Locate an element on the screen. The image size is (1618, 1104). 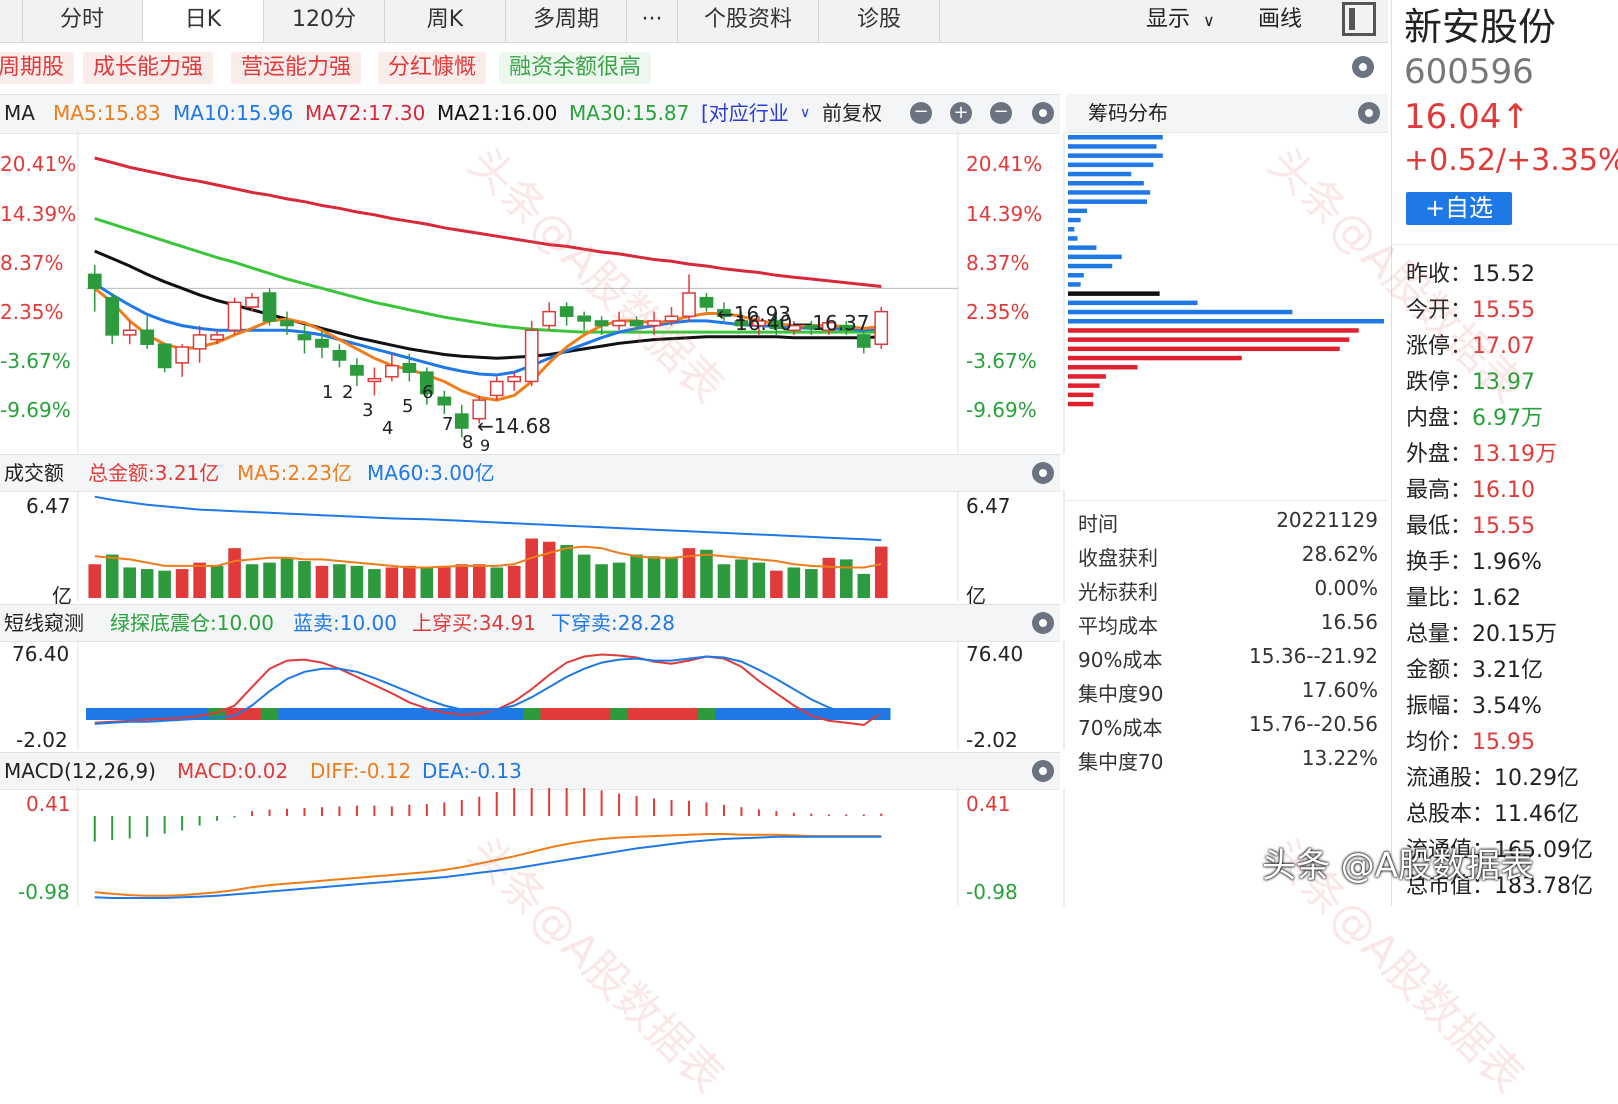
tab-intraday: 分时 is located at coordinates (82, 21).